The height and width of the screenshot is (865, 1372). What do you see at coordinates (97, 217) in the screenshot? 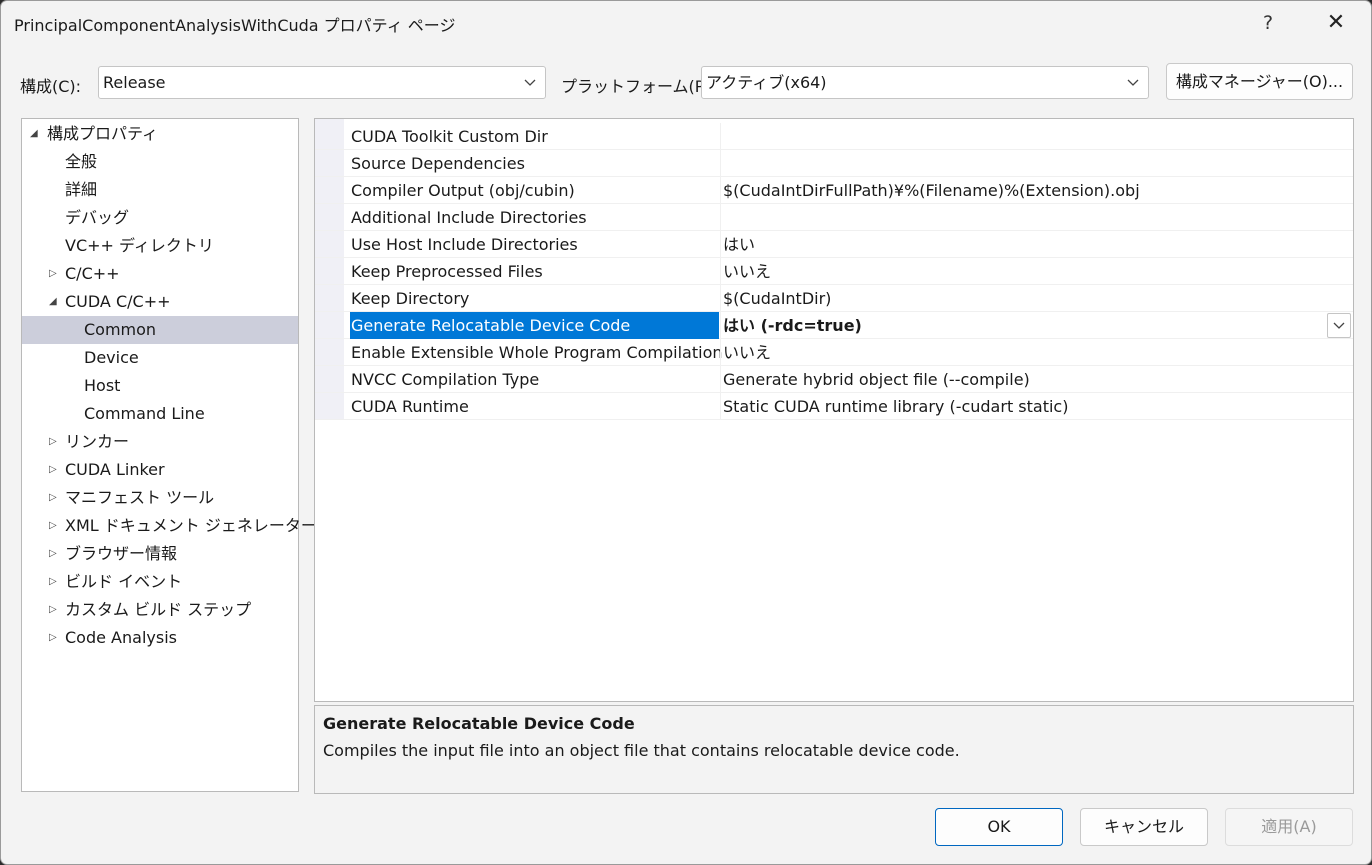
I see `tree-item-label: デバッグ` at bounding box center [97, 217].